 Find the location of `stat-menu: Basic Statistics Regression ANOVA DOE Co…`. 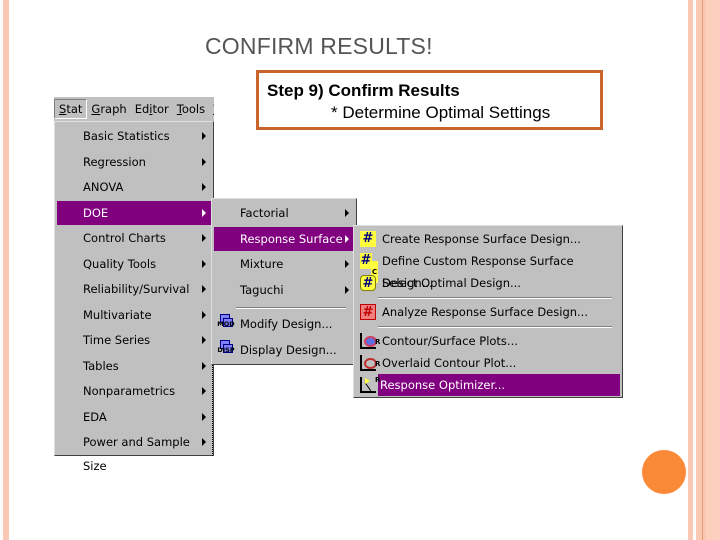

stat-menu: Basic Statistics Regression ANOVA DOE Co… is located at coordinates (134, 297).